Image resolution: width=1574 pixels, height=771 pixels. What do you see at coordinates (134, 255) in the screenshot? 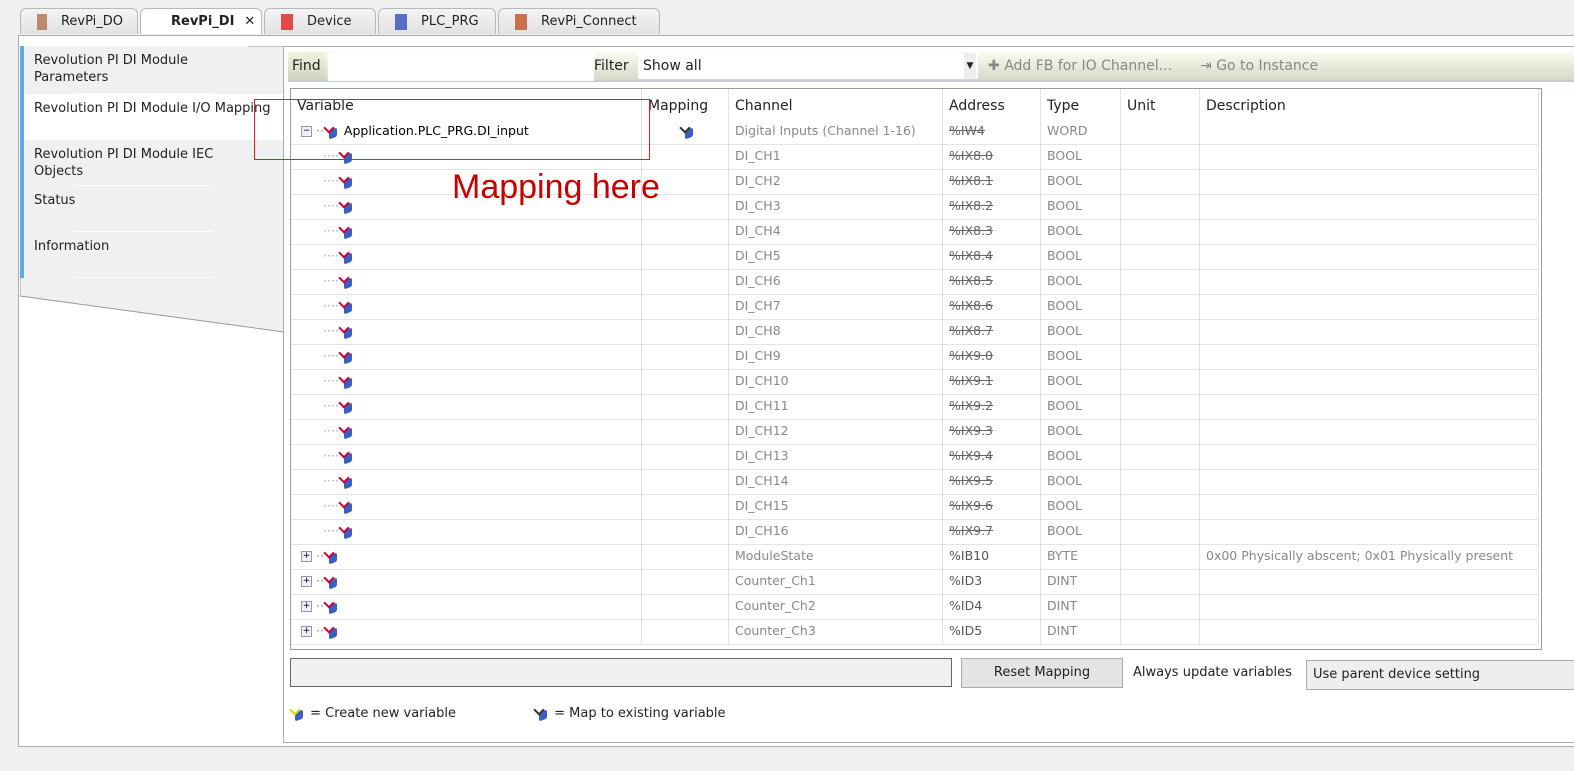
I see `sidebar-item: Information` at bounding box center [134, 255].